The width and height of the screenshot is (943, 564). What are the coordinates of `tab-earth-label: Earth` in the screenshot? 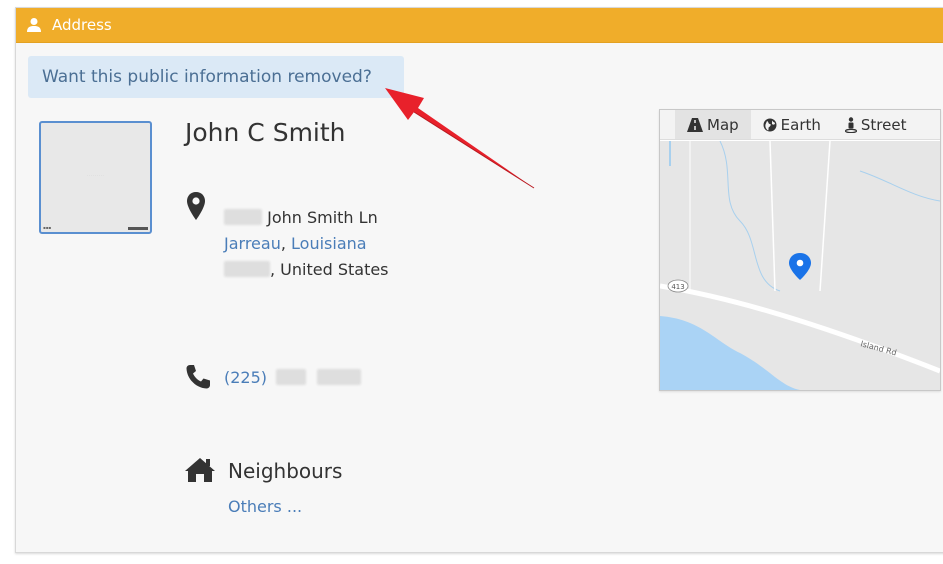 It's located at (800, 124).